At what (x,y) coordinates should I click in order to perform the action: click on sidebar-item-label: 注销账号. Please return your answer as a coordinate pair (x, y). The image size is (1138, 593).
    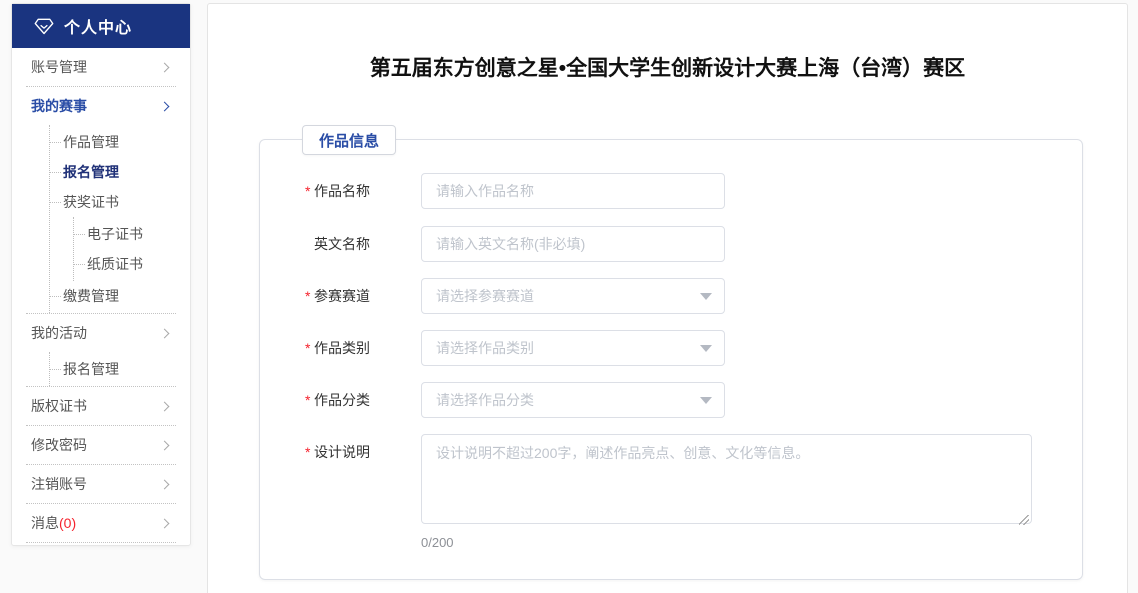
    Looking at the image, I should click on (59, 484).